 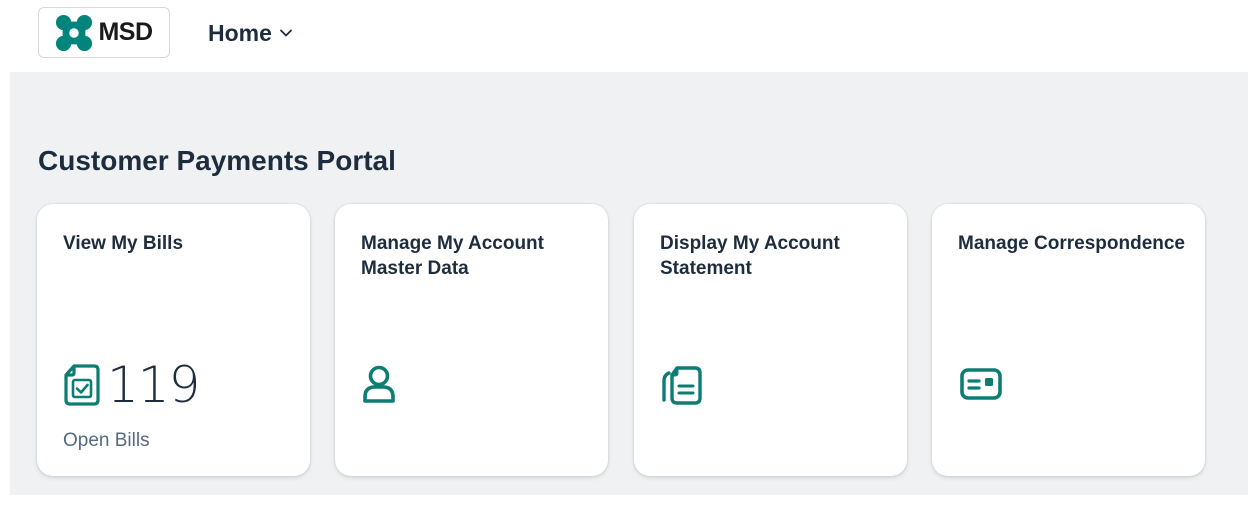 I want to click on page-title: Customer Payments Portal, so click(x=217, y=160).